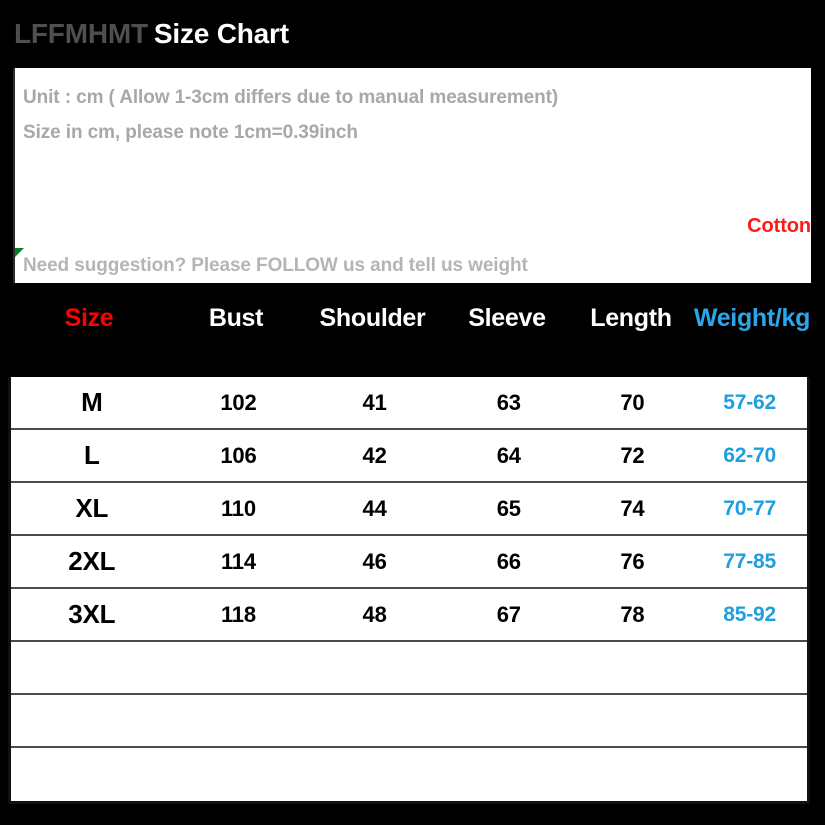 The height and width of the screenshot is (825, 825). I want to click on cell-shoulder: 42, so click(374, 455).